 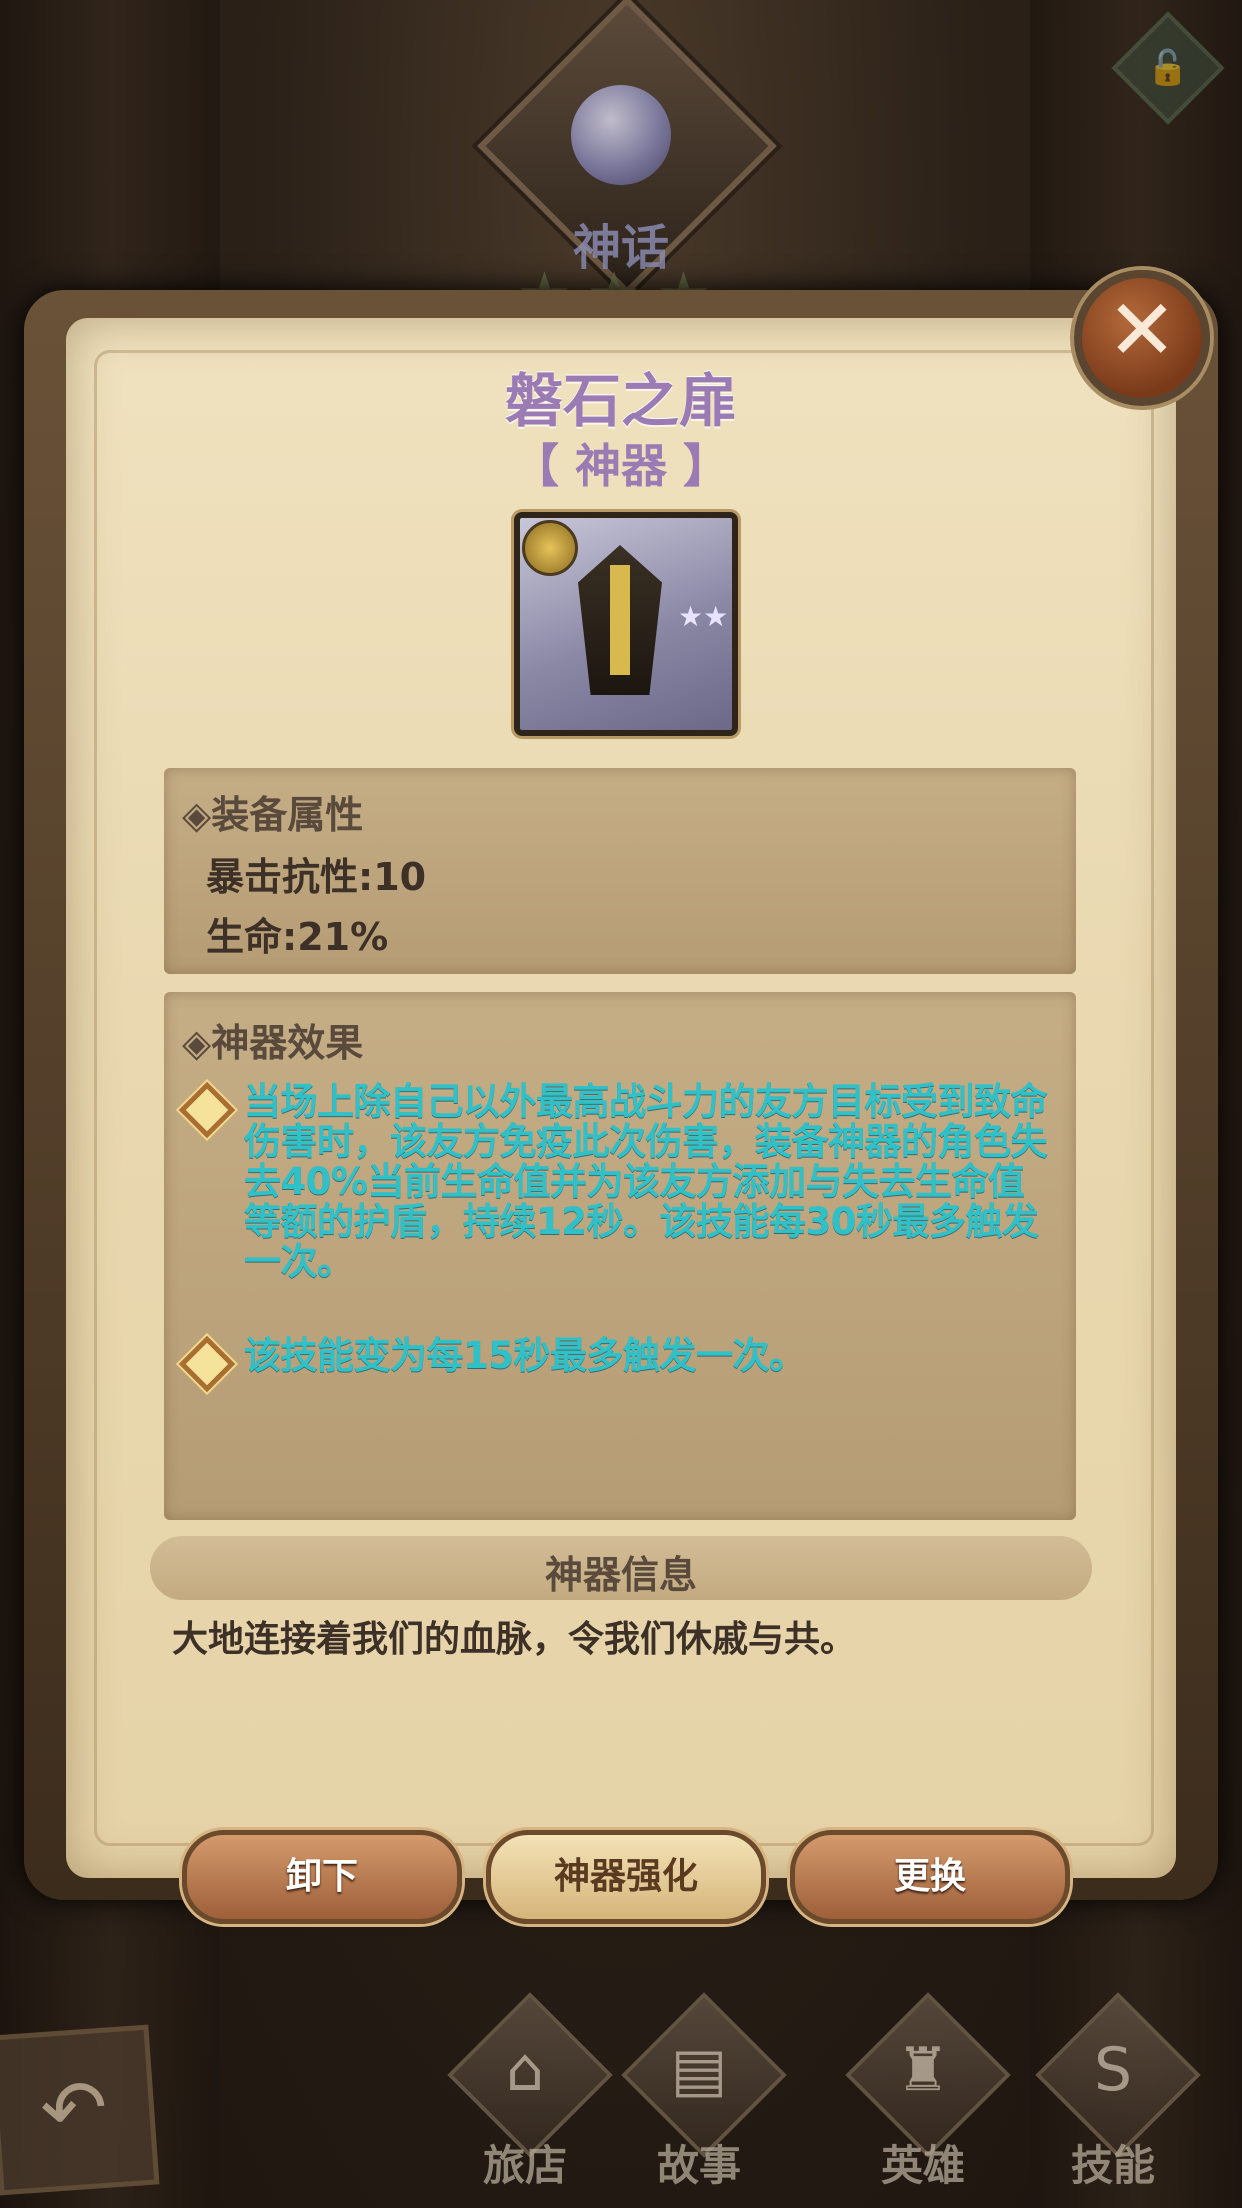 What do you see at coordinates (525, 2070) in the screenshot?
I see `inn-glyph: ⌂` at bounding box center [525, 2070].